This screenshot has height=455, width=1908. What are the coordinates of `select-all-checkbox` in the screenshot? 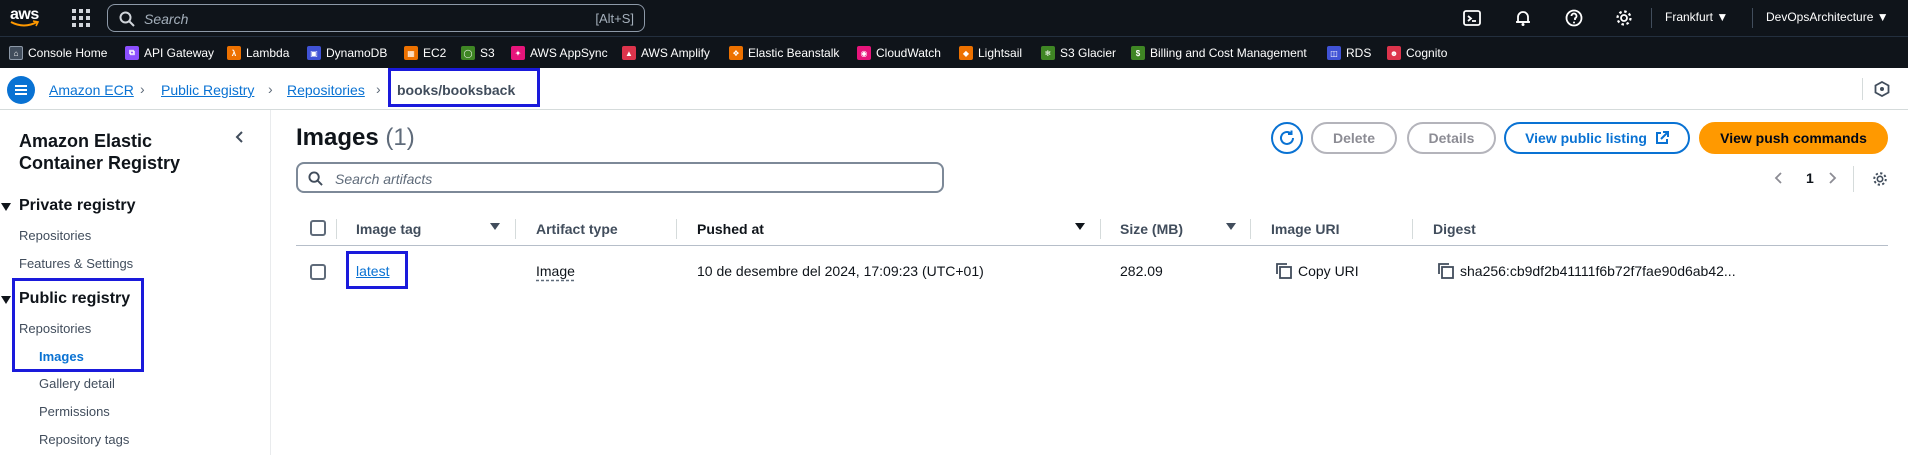 It's located at (318, 228).